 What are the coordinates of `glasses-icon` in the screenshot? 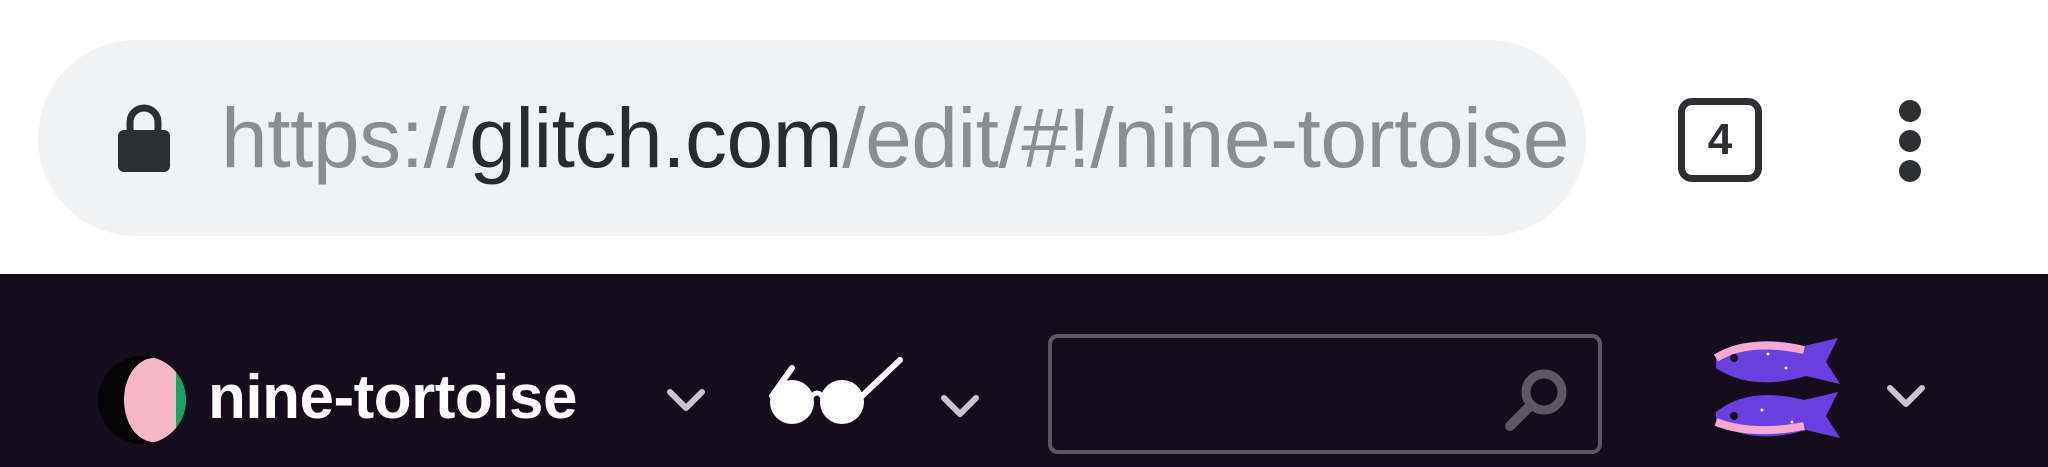 It's located at (834, 390).